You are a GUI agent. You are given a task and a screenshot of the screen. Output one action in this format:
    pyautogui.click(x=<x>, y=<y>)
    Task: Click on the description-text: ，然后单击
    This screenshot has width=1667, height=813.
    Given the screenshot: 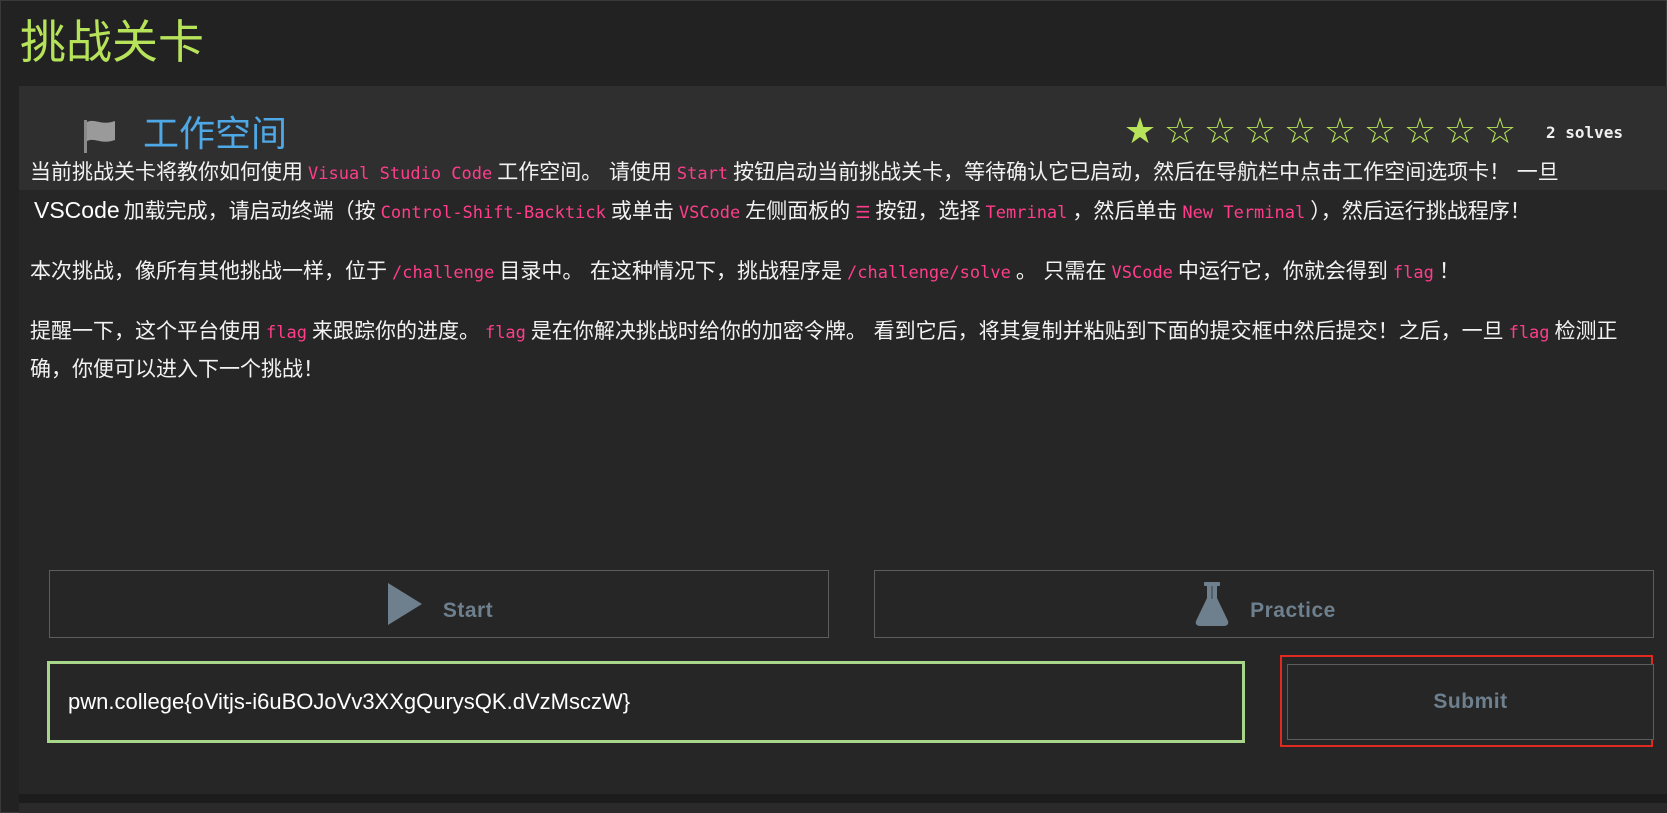 What is the action you would take?
    pyautogui.click(x=1125, y=211)
    